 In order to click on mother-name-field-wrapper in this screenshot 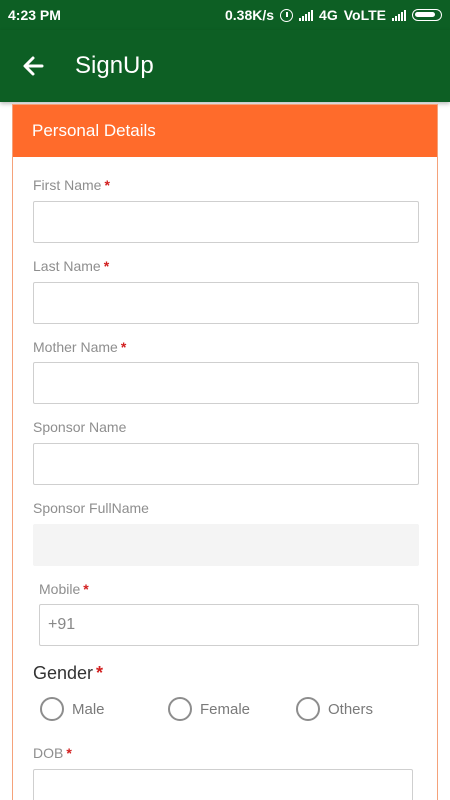, I will do `click(226, 383)`.